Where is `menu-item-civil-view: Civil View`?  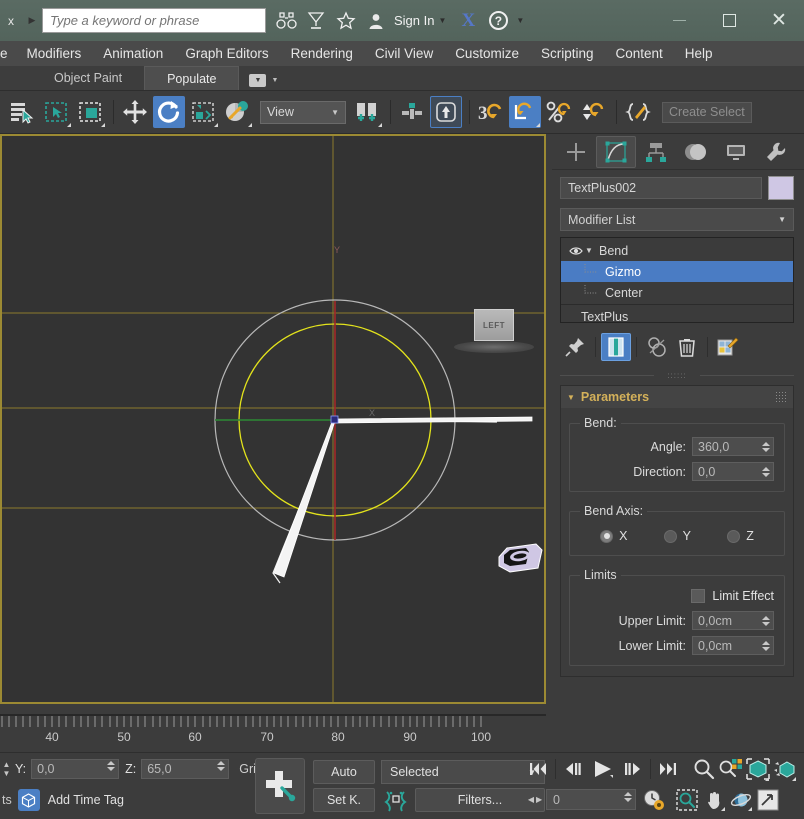
menu-item-civil-view: Civil View is located at coordinates (404, 53).